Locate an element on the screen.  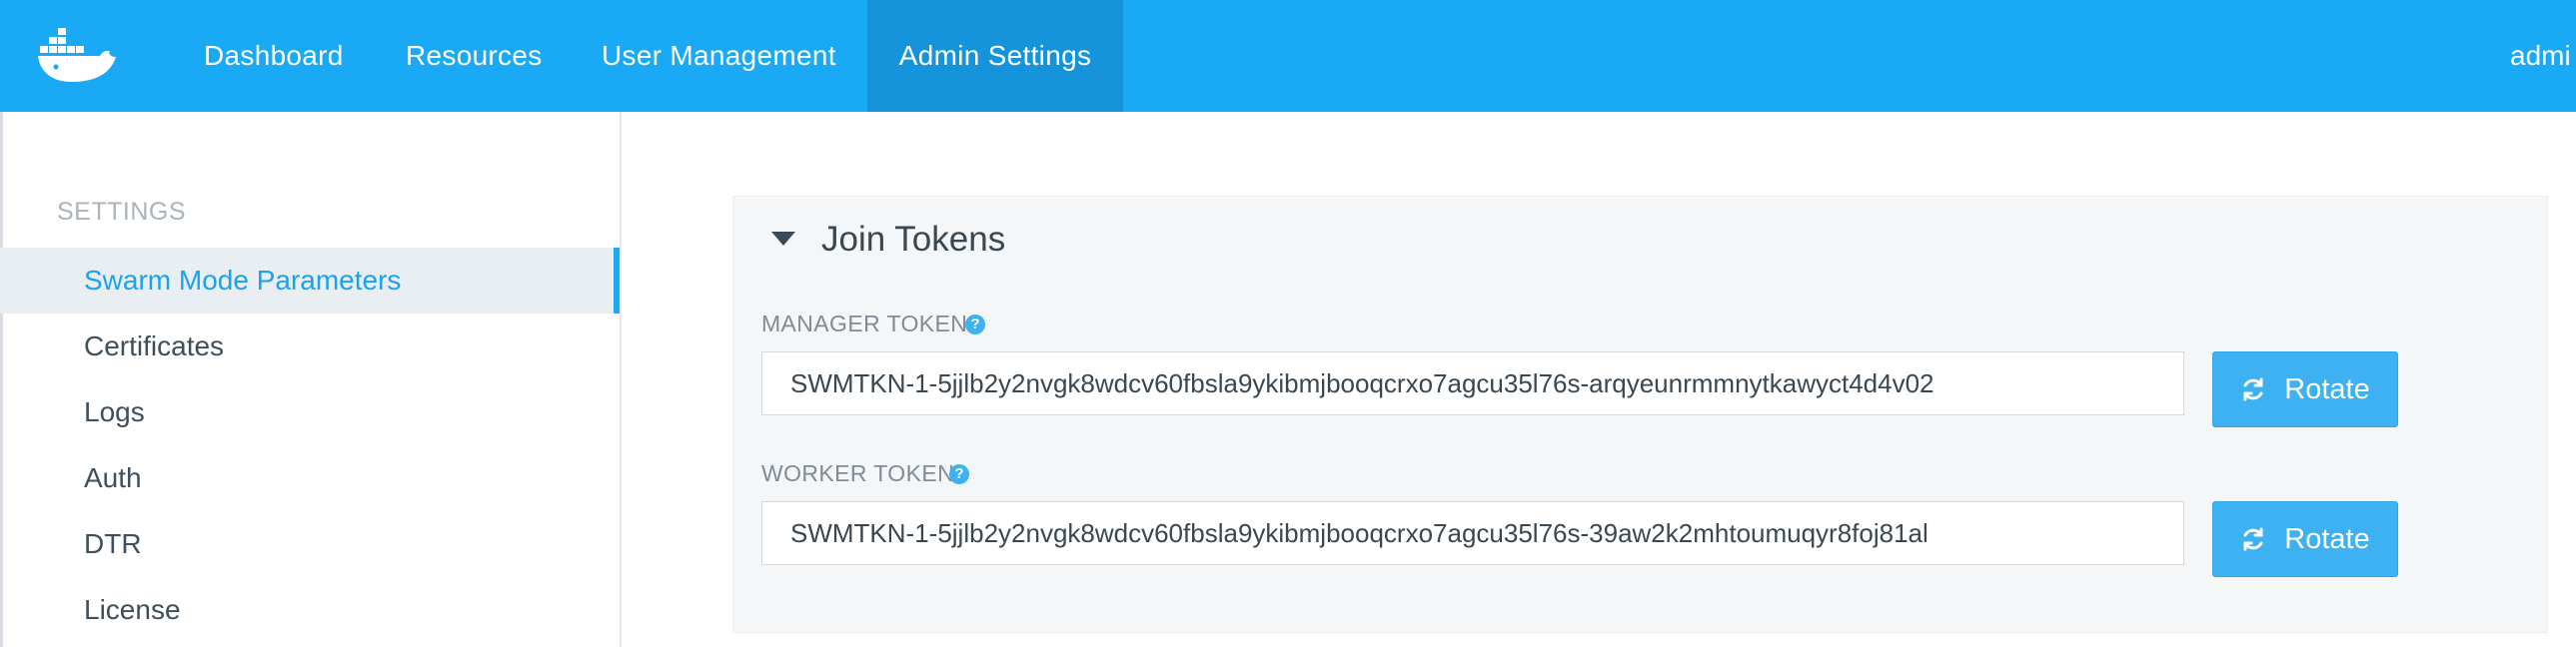
rotate-manager-token-button: Rotate is located at coordinates (2305, 389).